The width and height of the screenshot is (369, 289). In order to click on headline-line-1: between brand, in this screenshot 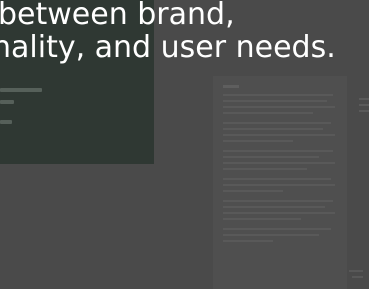, I will do `click(117, 16)`.